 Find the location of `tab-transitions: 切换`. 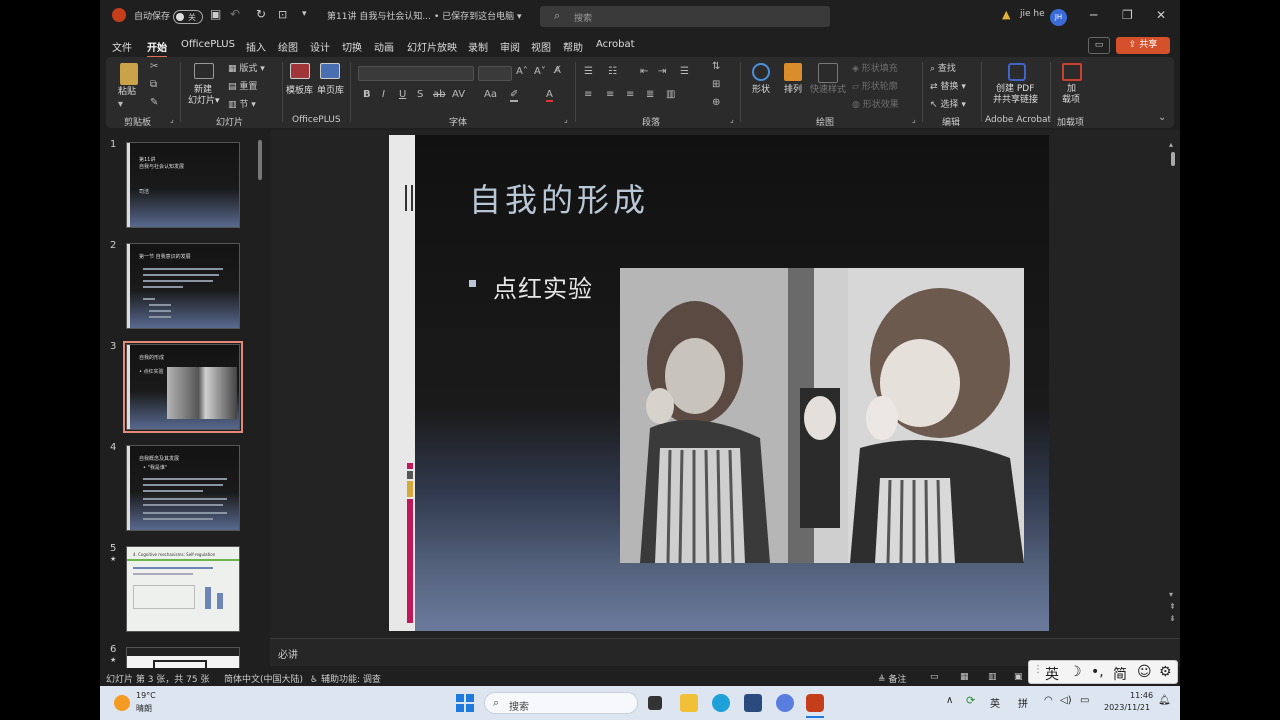

tab-transitions: 切换 is located at coordinates (352, 46).